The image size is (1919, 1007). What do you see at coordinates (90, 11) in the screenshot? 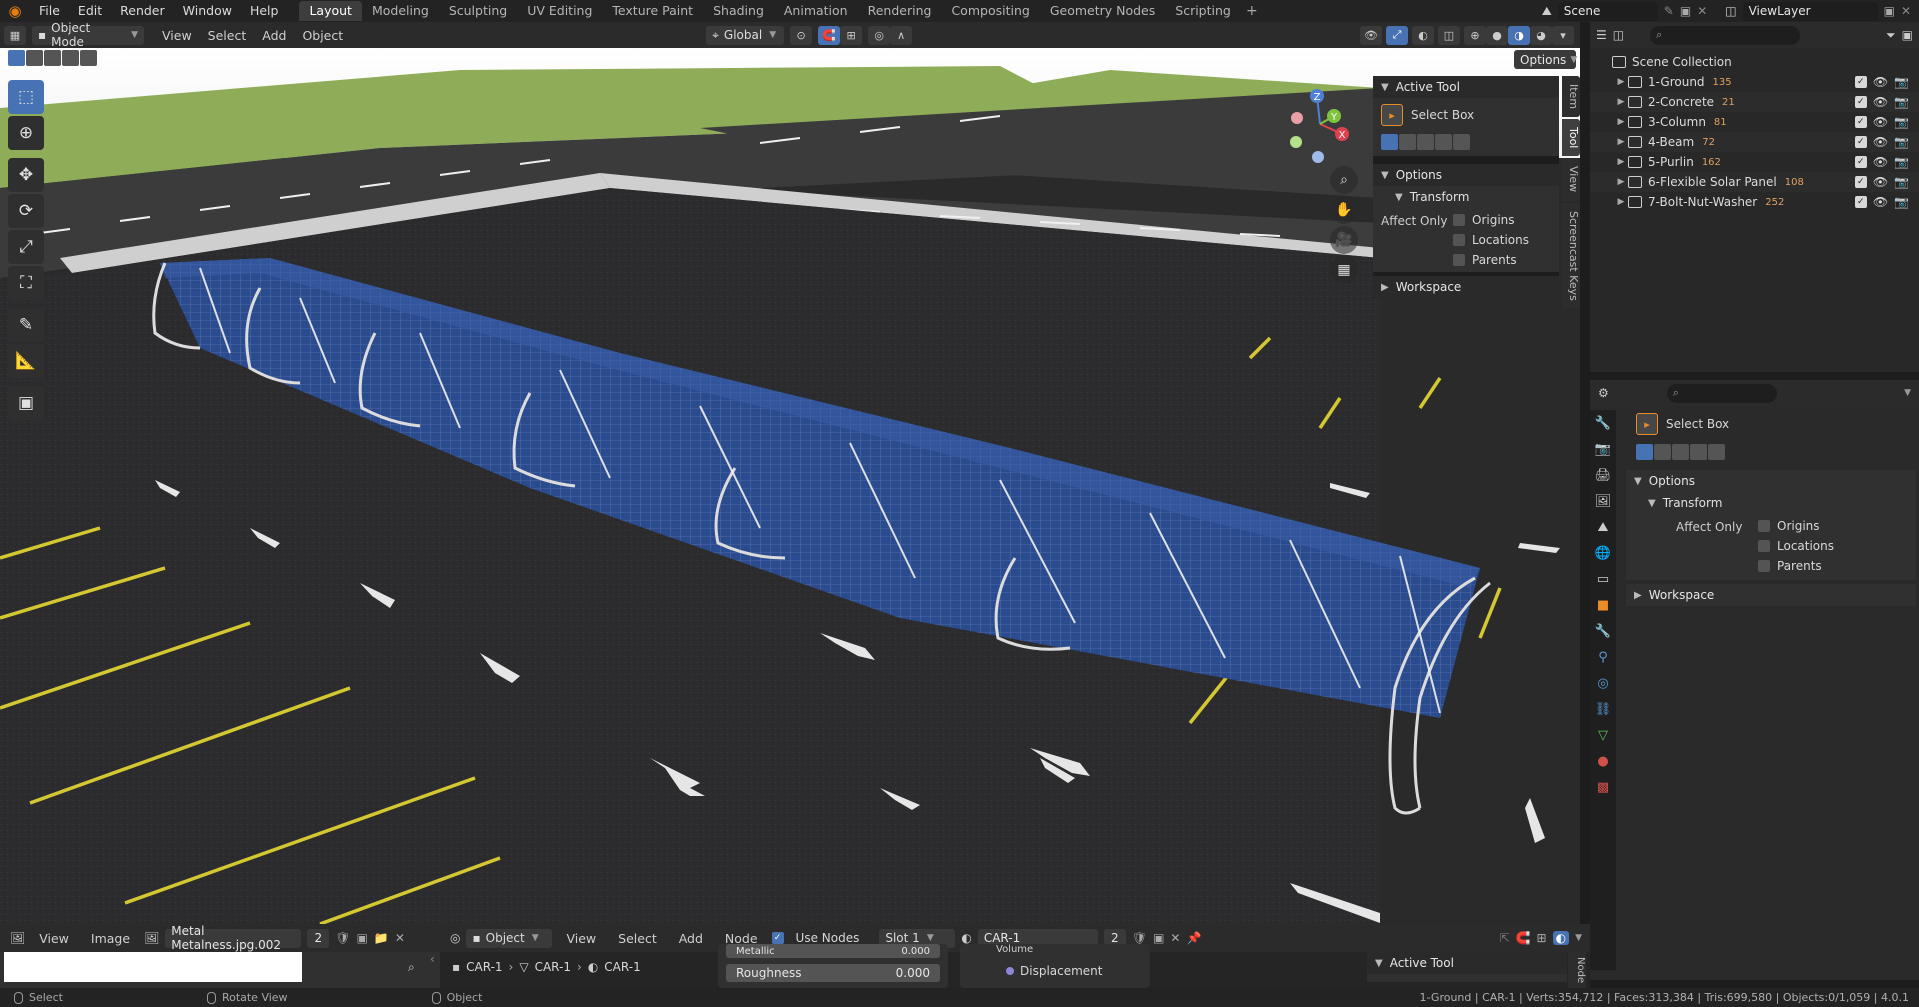
I see `menu-edit: Edit` at bounding box center [90, 11].